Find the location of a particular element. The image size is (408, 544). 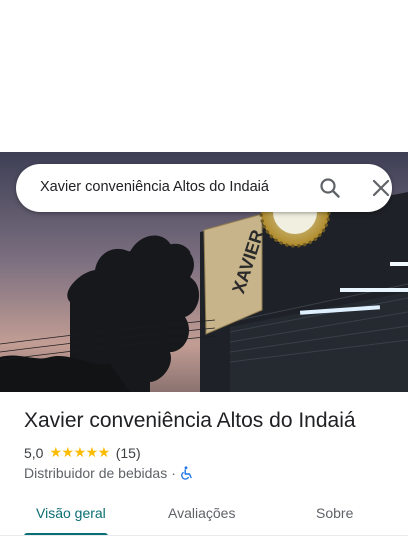

category-row: Distribuidor de bebidas · is located at coordinates (109, 473).